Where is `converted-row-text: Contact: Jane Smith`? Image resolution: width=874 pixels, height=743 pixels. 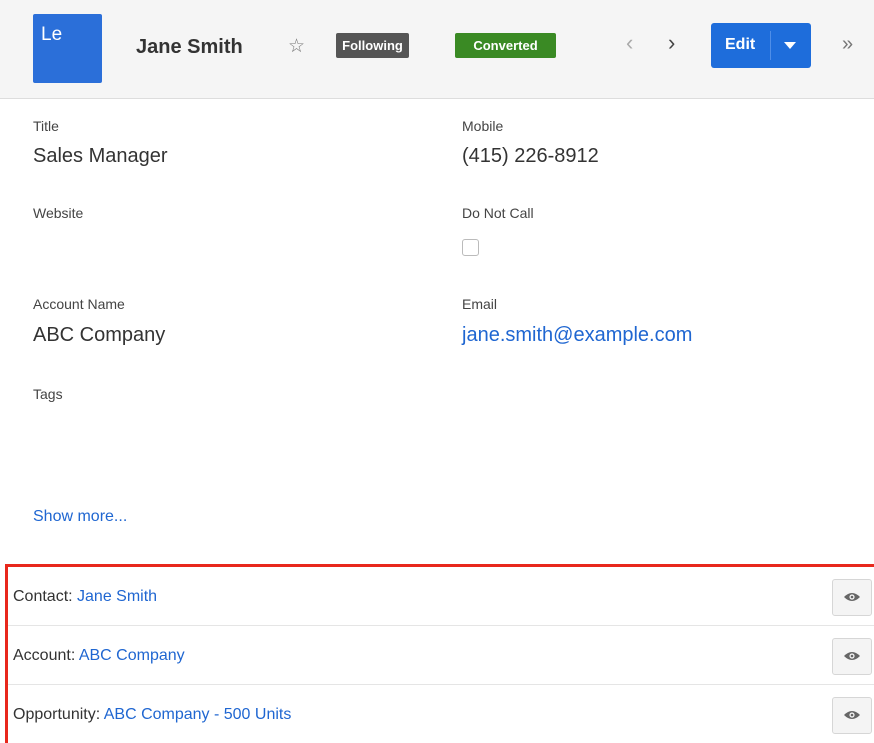 converted-row-text: Contact: Jane Smith is located at coordinates (85, 597).